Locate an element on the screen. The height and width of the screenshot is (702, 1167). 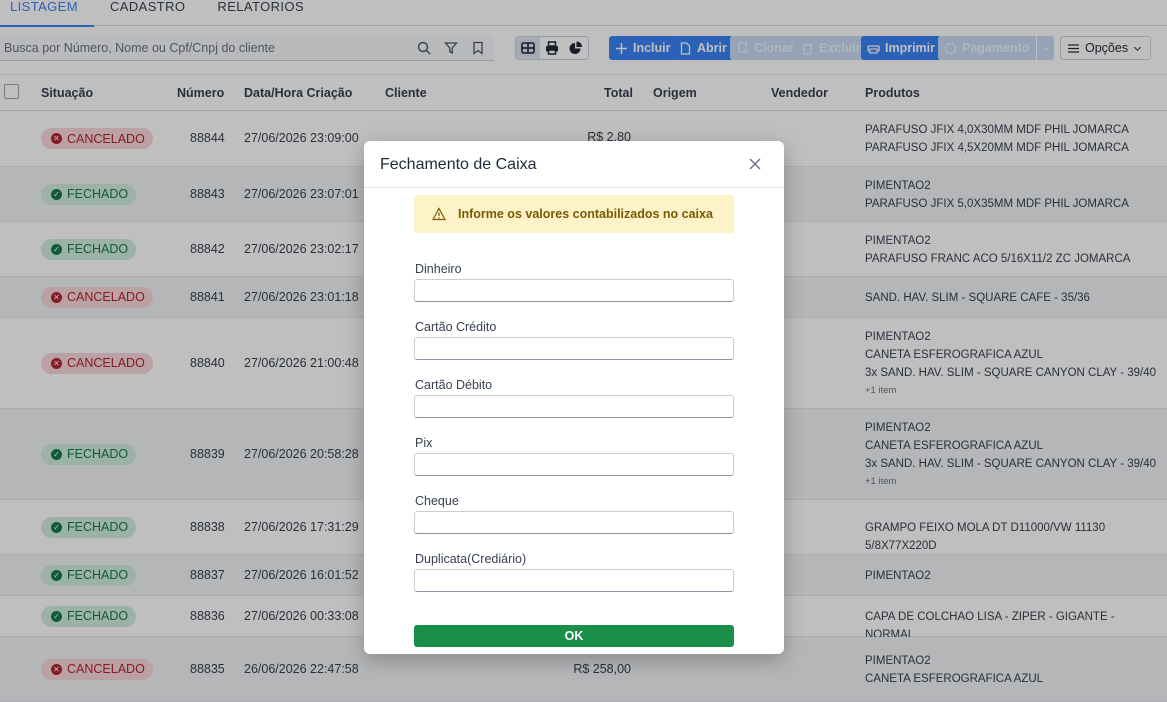
cartao-debito-label: Cartão Débito is located at coordinates (454, 385).